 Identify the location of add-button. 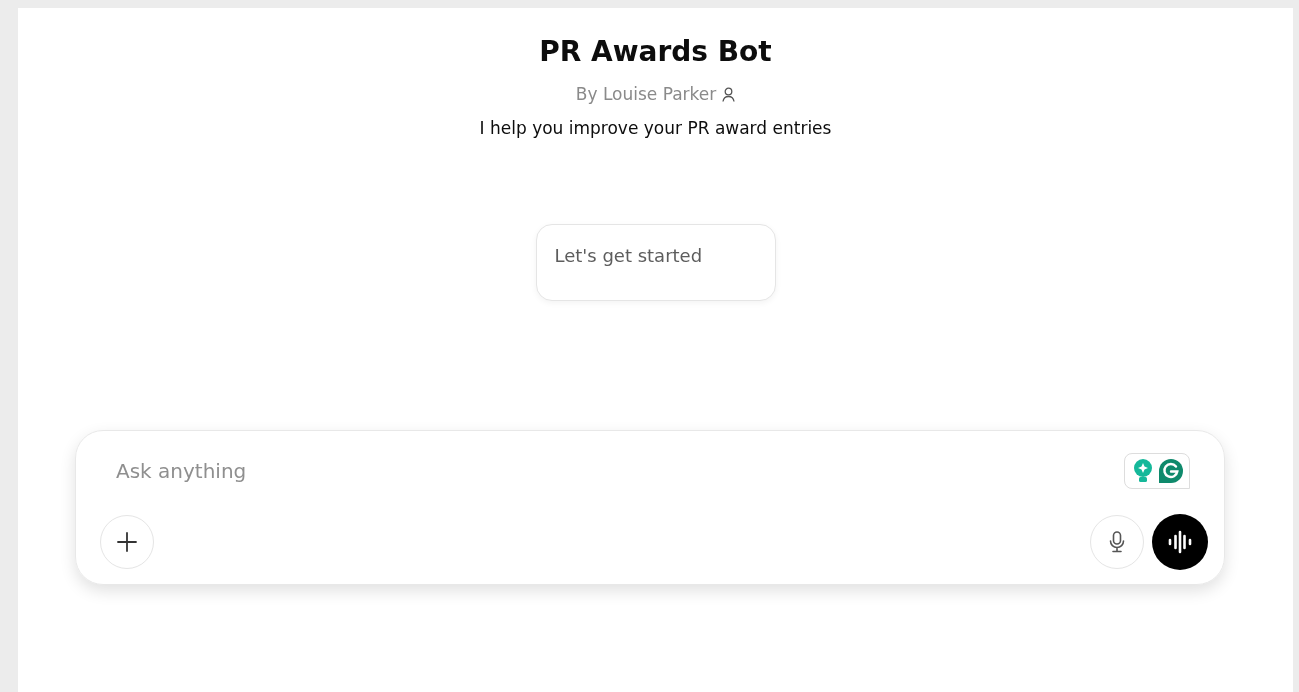
(127, 542).